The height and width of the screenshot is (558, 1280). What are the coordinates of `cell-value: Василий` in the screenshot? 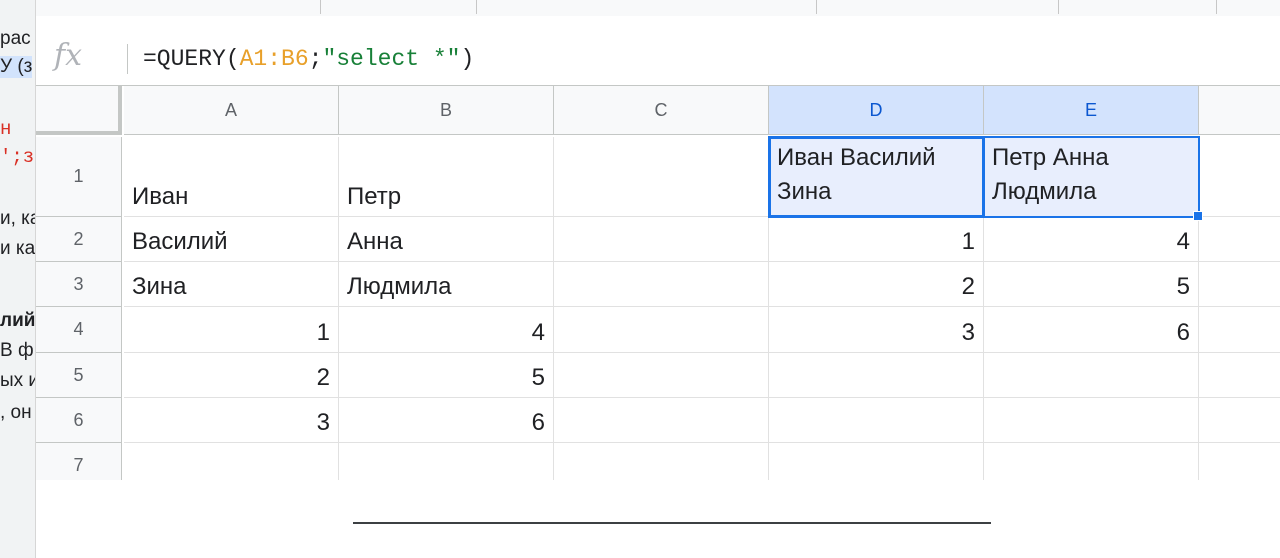 It's located at (180, 241).